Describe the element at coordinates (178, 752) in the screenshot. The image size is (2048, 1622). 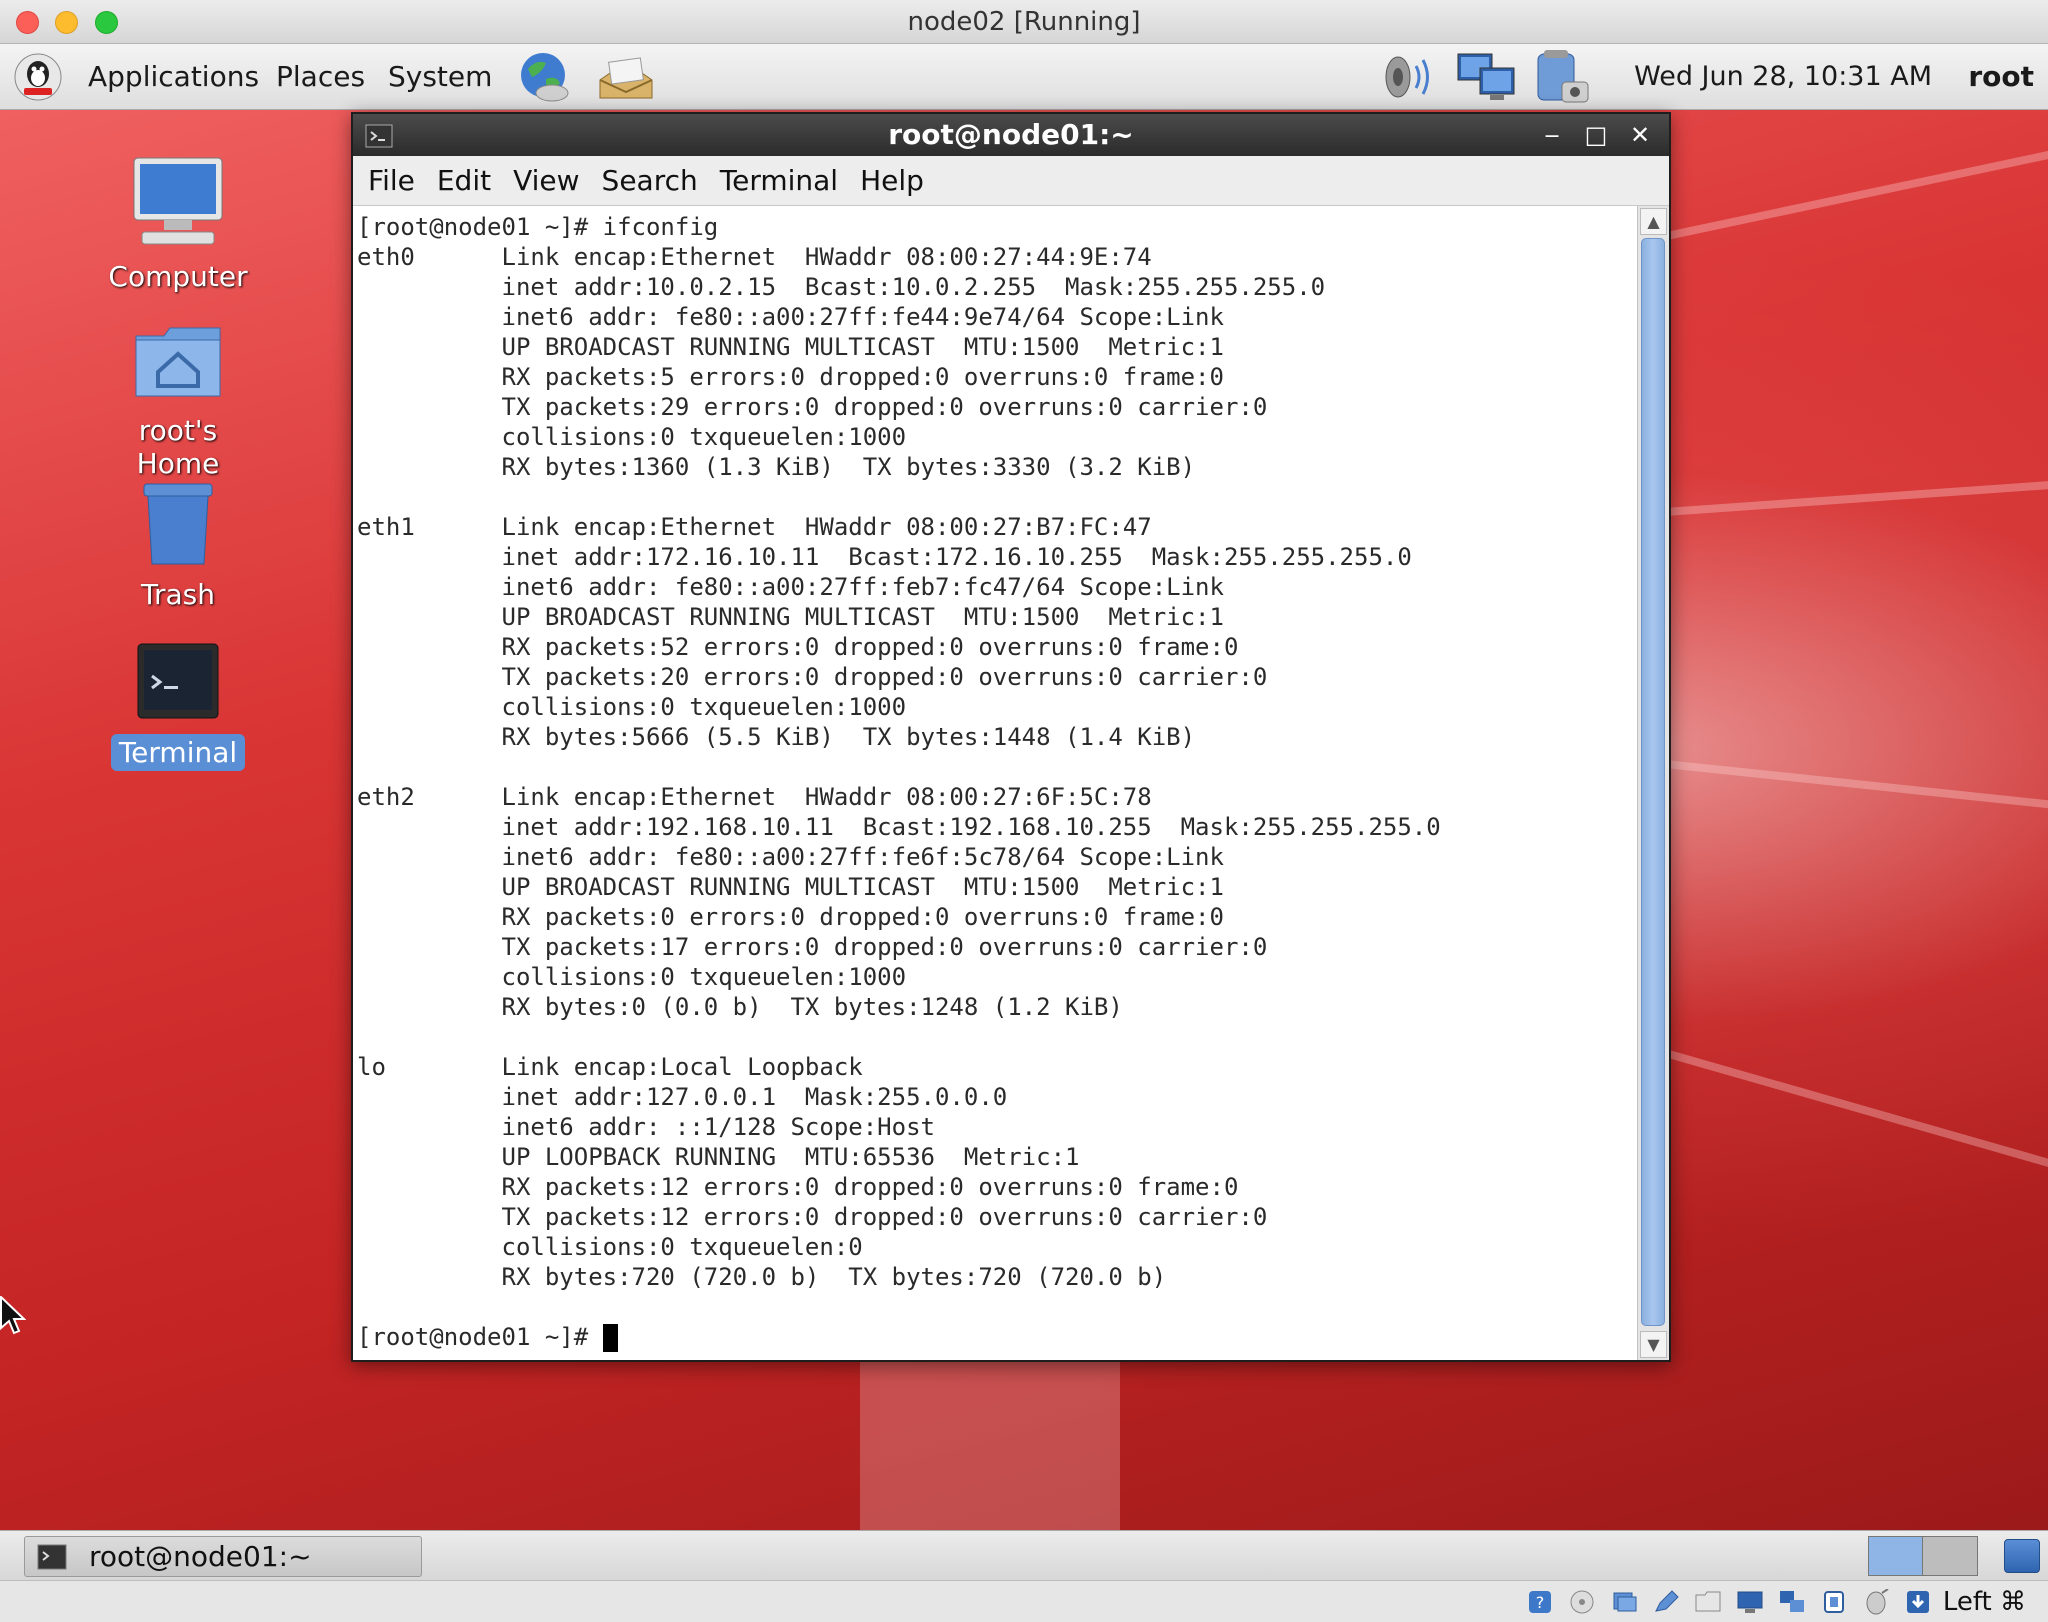
I see `desktop-icon-label: Terminal` at that location.